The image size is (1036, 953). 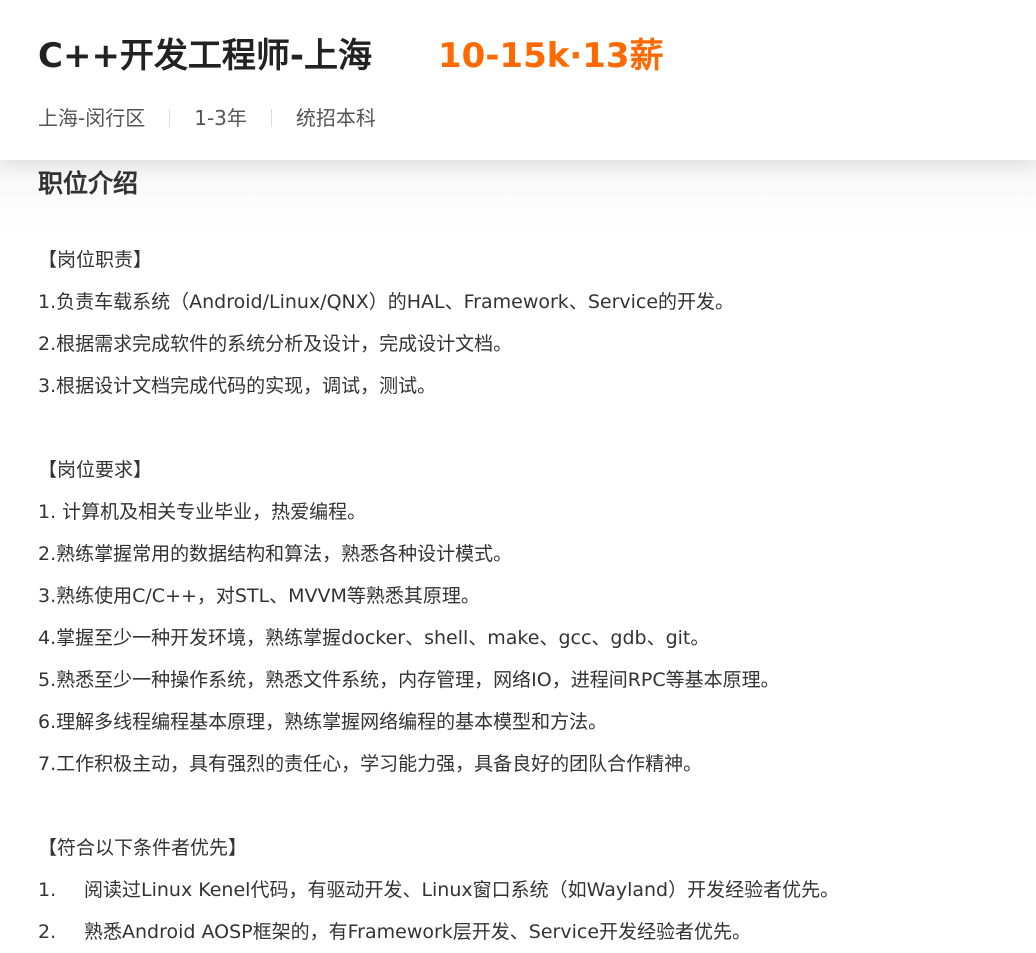 I want to click on job-education: 统招本科, so click(x=335, y=118).